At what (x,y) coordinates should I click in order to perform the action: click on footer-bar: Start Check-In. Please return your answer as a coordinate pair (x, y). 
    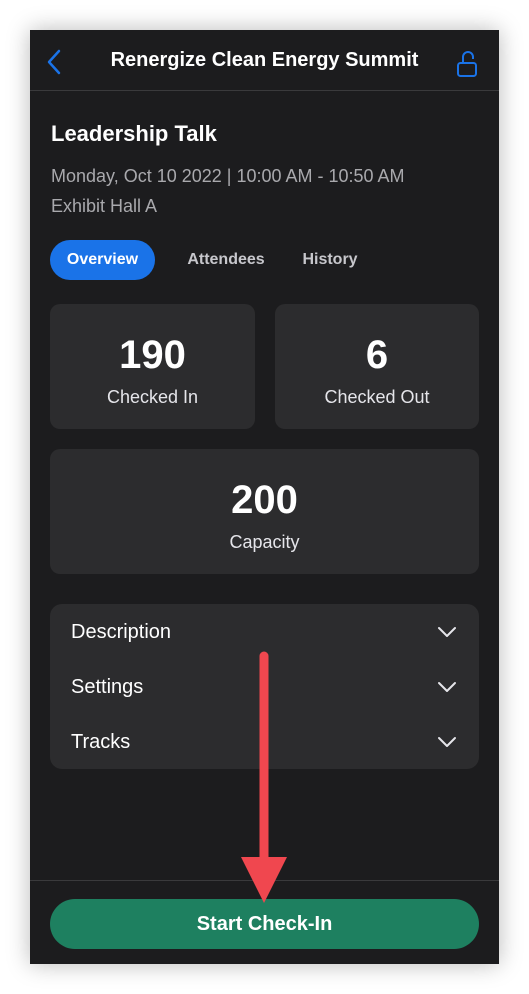
    Looking at the image, I should click on (264, 922).